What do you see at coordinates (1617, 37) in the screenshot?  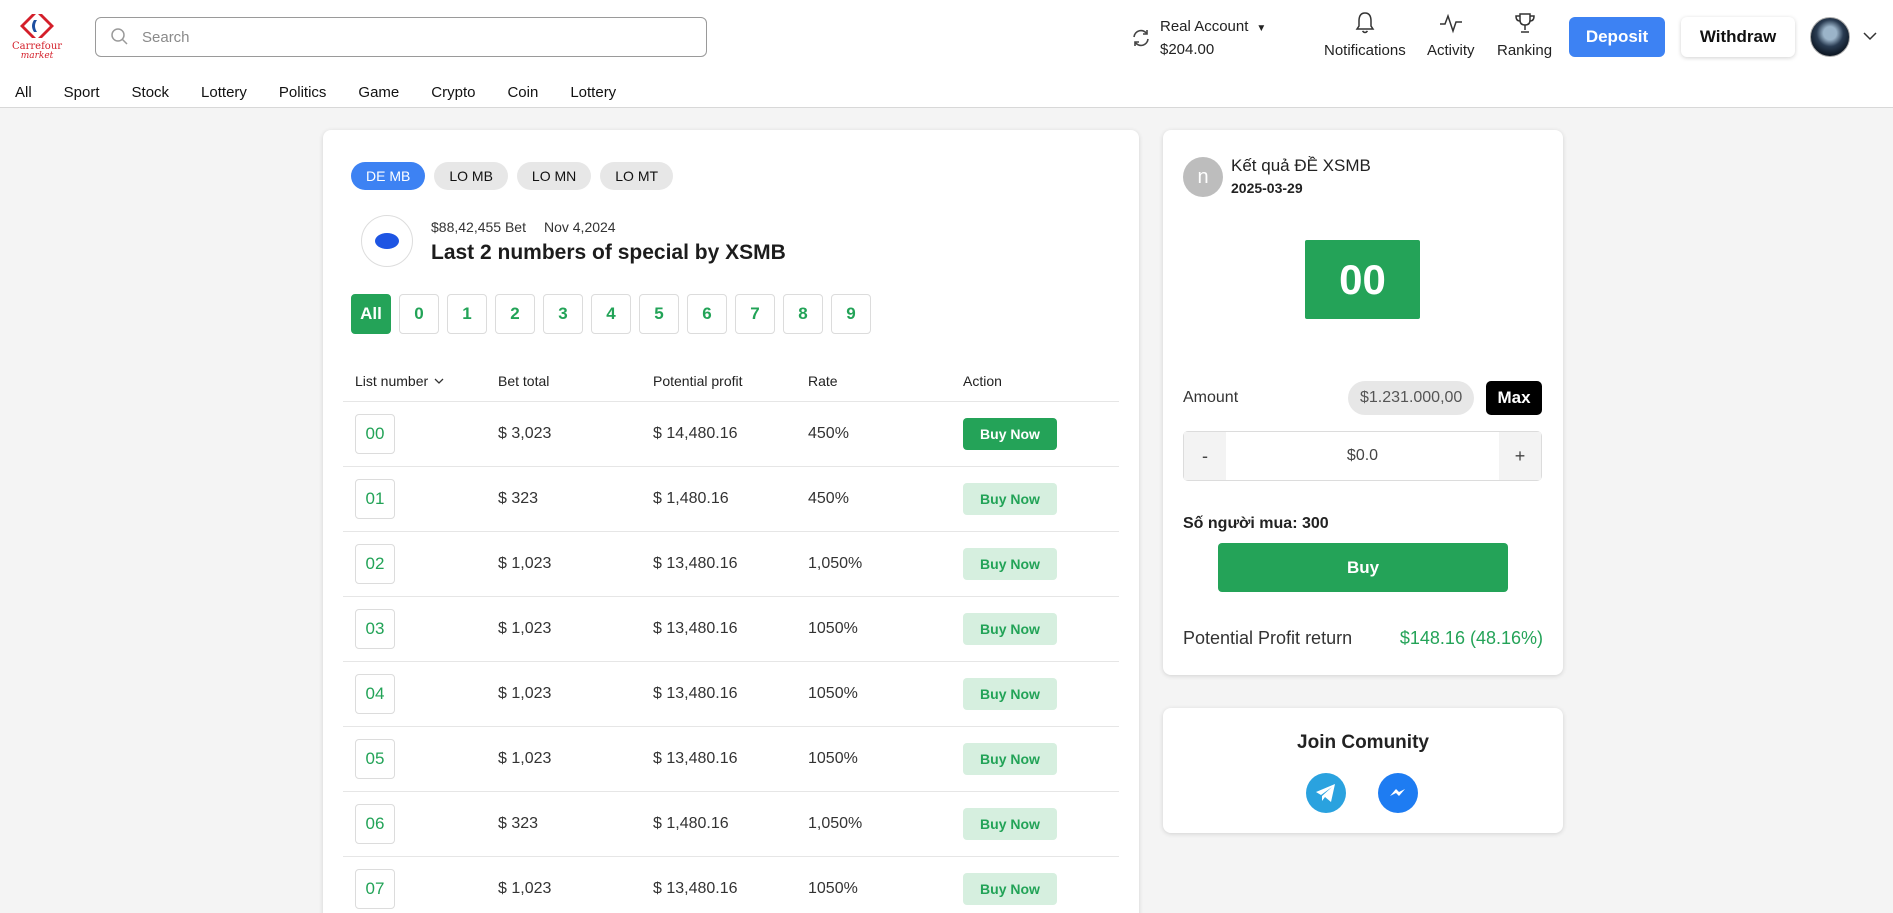 I see `deposit-button: Deposit` at bounding box center [1617, 37].